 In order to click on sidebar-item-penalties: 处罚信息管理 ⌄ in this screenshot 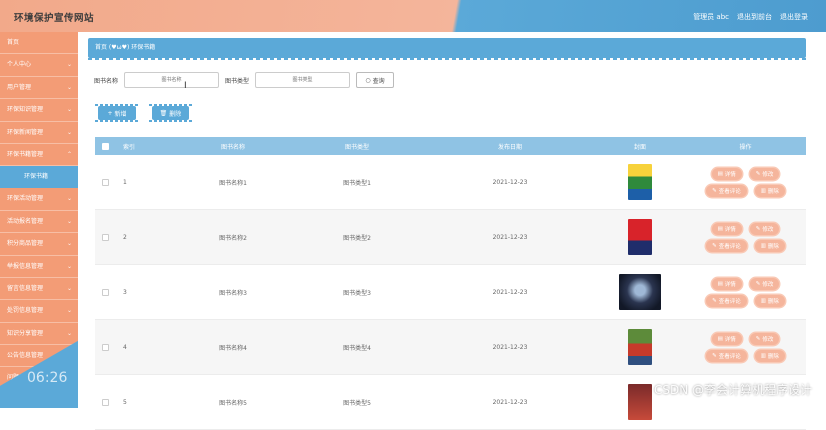, I will do `click(39, 311)`.